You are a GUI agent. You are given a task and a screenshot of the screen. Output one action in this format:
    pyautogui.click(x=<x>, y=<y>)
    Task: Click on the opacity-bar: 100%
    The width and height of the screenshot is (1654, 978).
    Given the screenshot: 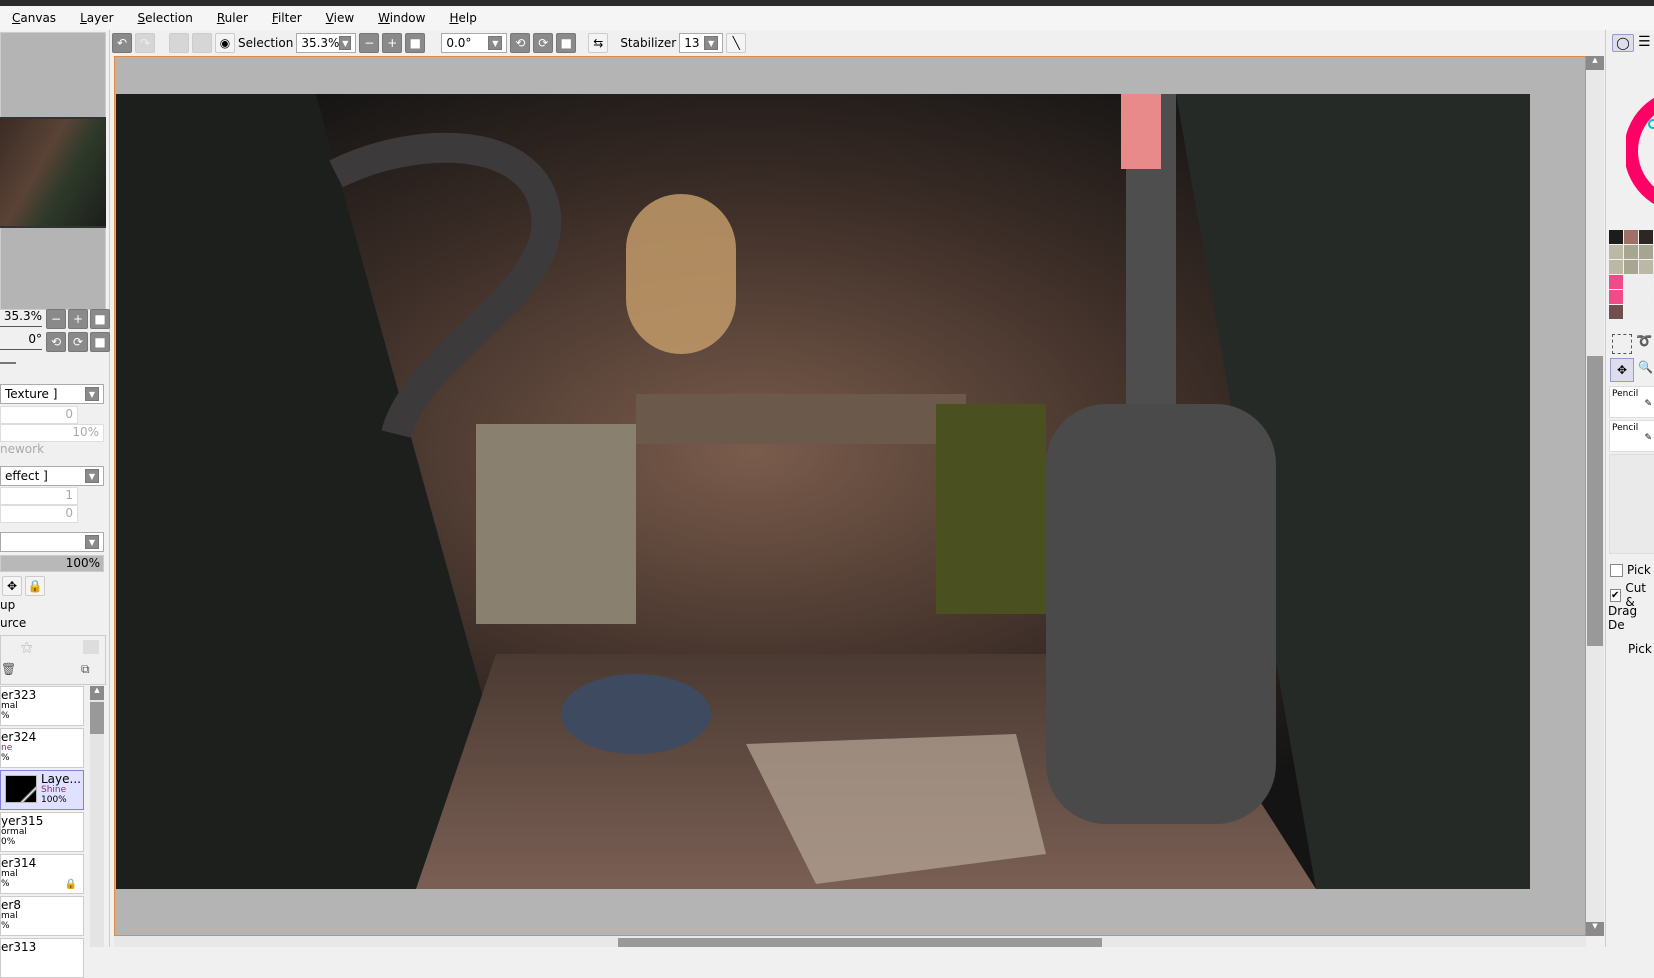 What is the action you would take?
    pyautogui.click(x=52, y=563)
    